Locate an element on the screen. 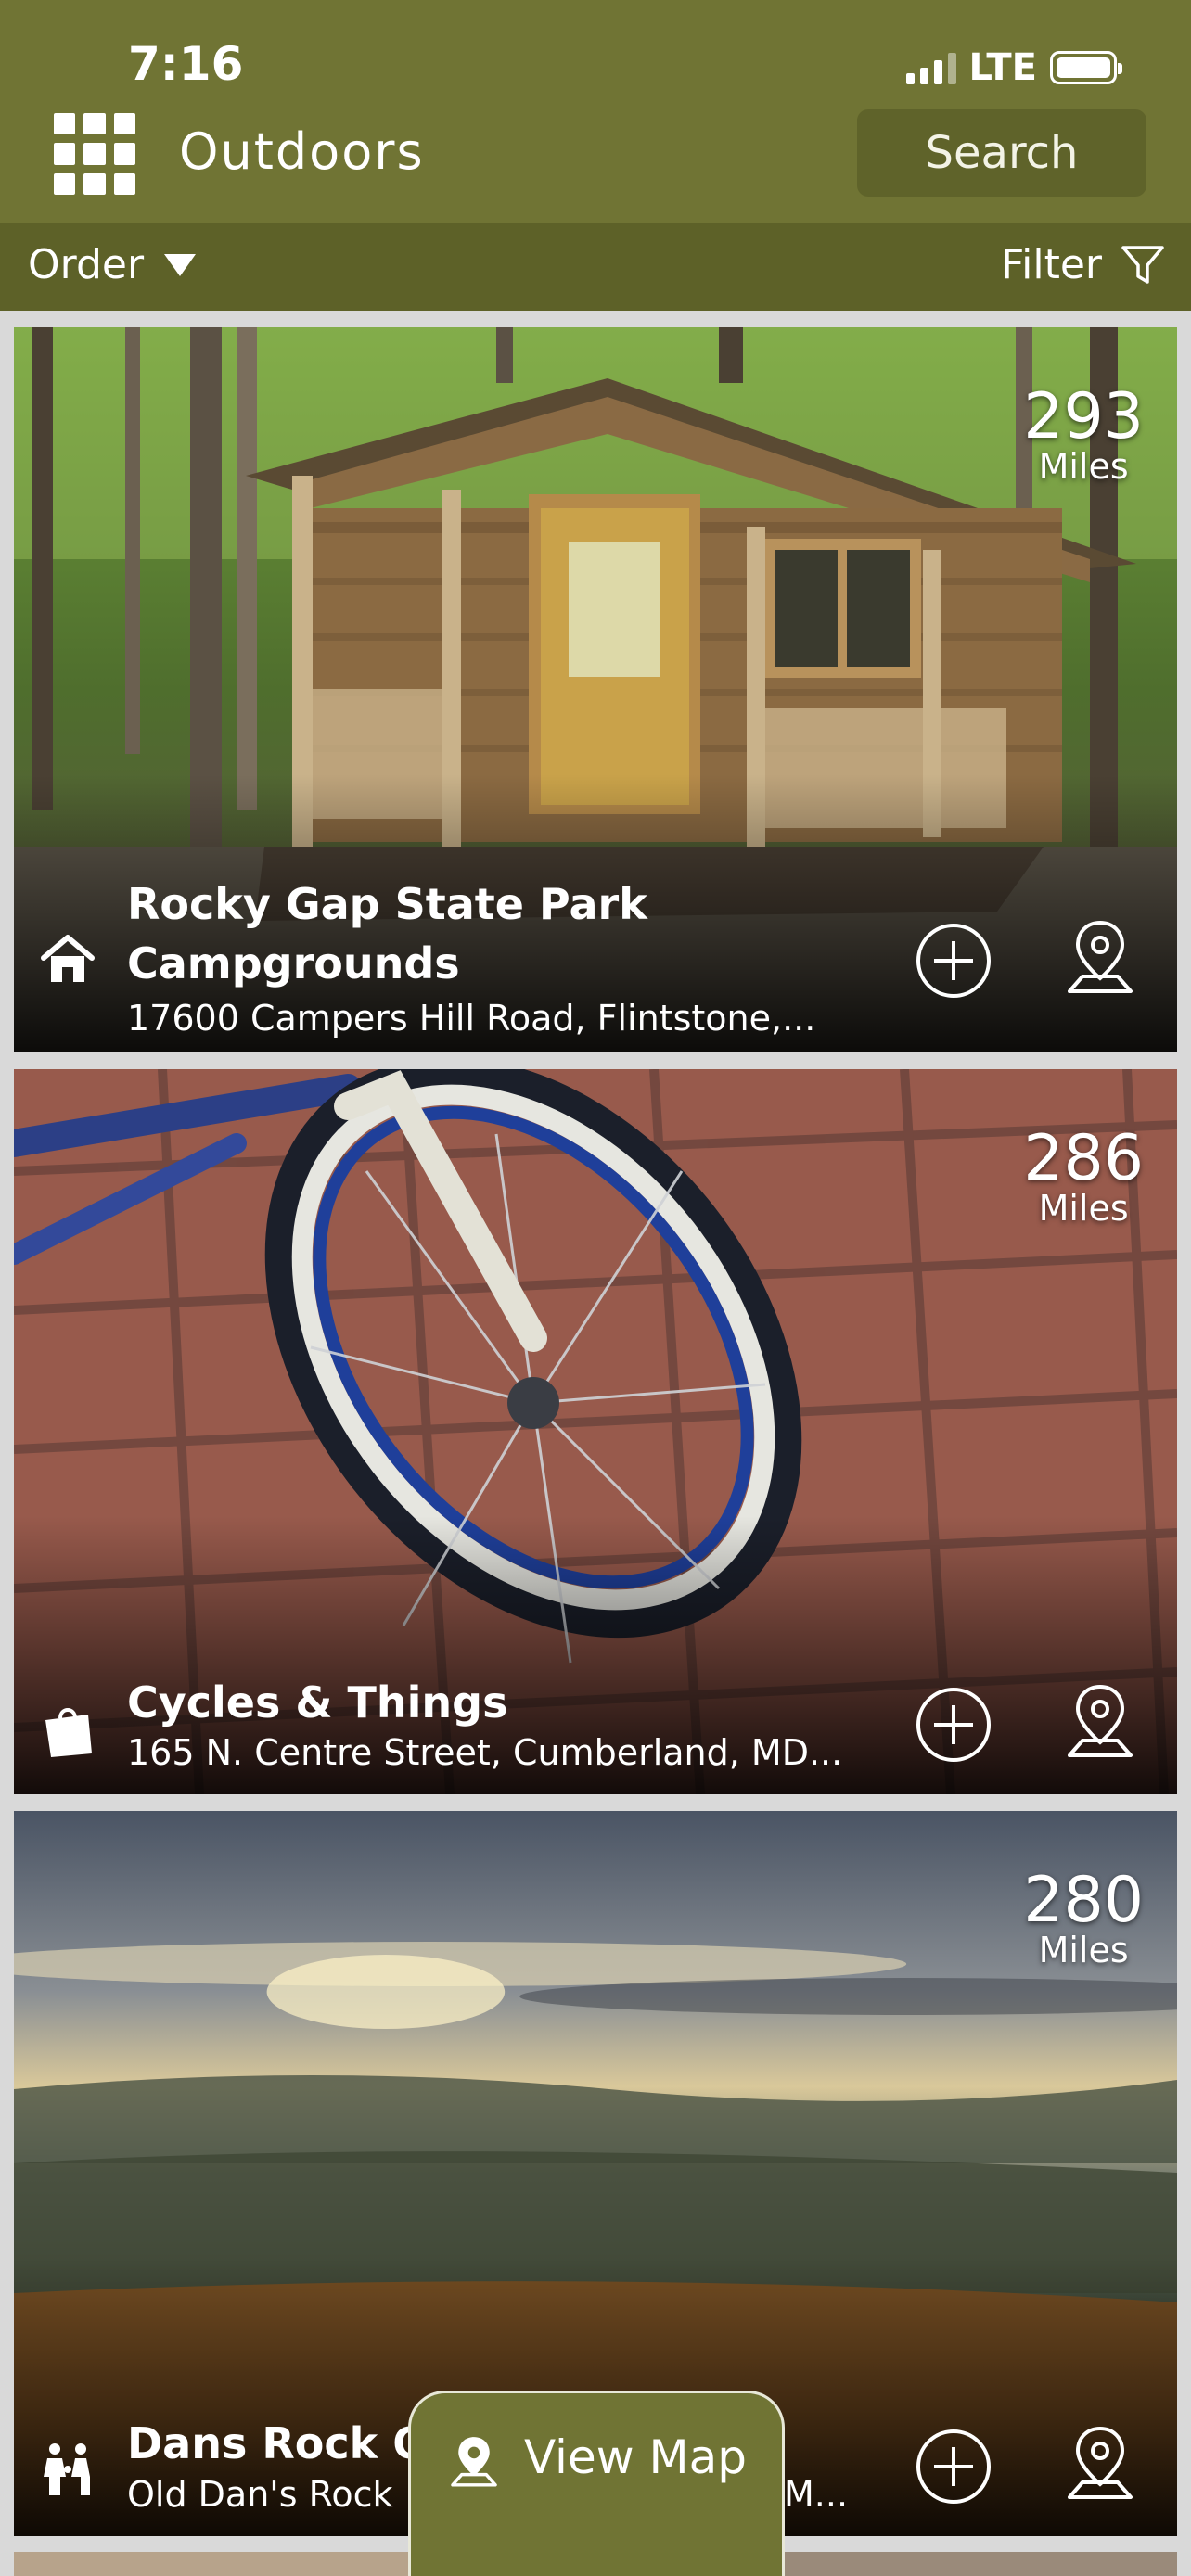 This screenshot has height=2576, width=1191. listing-title: Dans Rock Ov is located at coordinates (280, 2444).